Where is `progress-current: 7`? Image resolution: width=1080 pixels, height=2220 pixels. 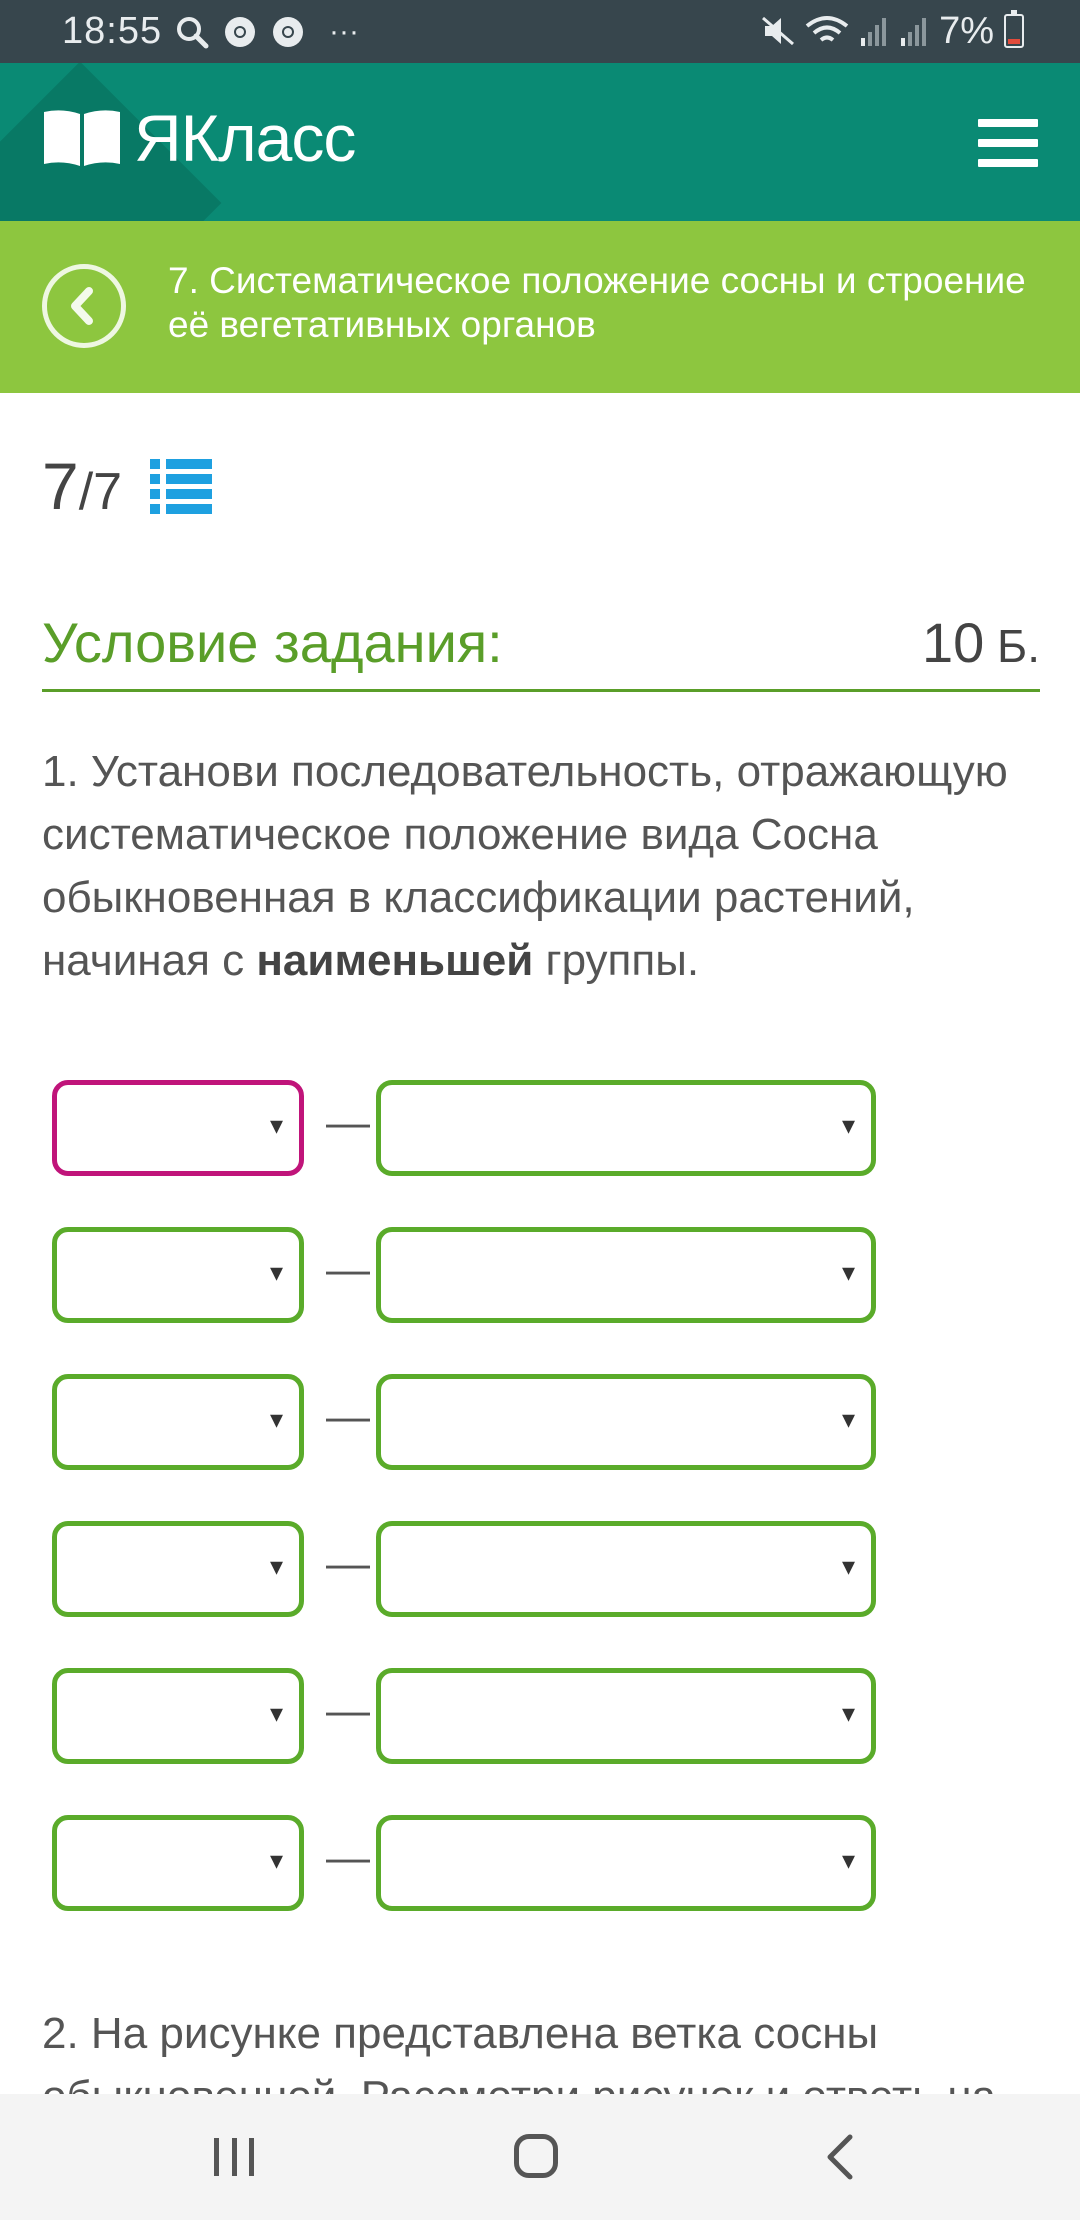 progress-current: 7 is located at coordinates (60, 486).